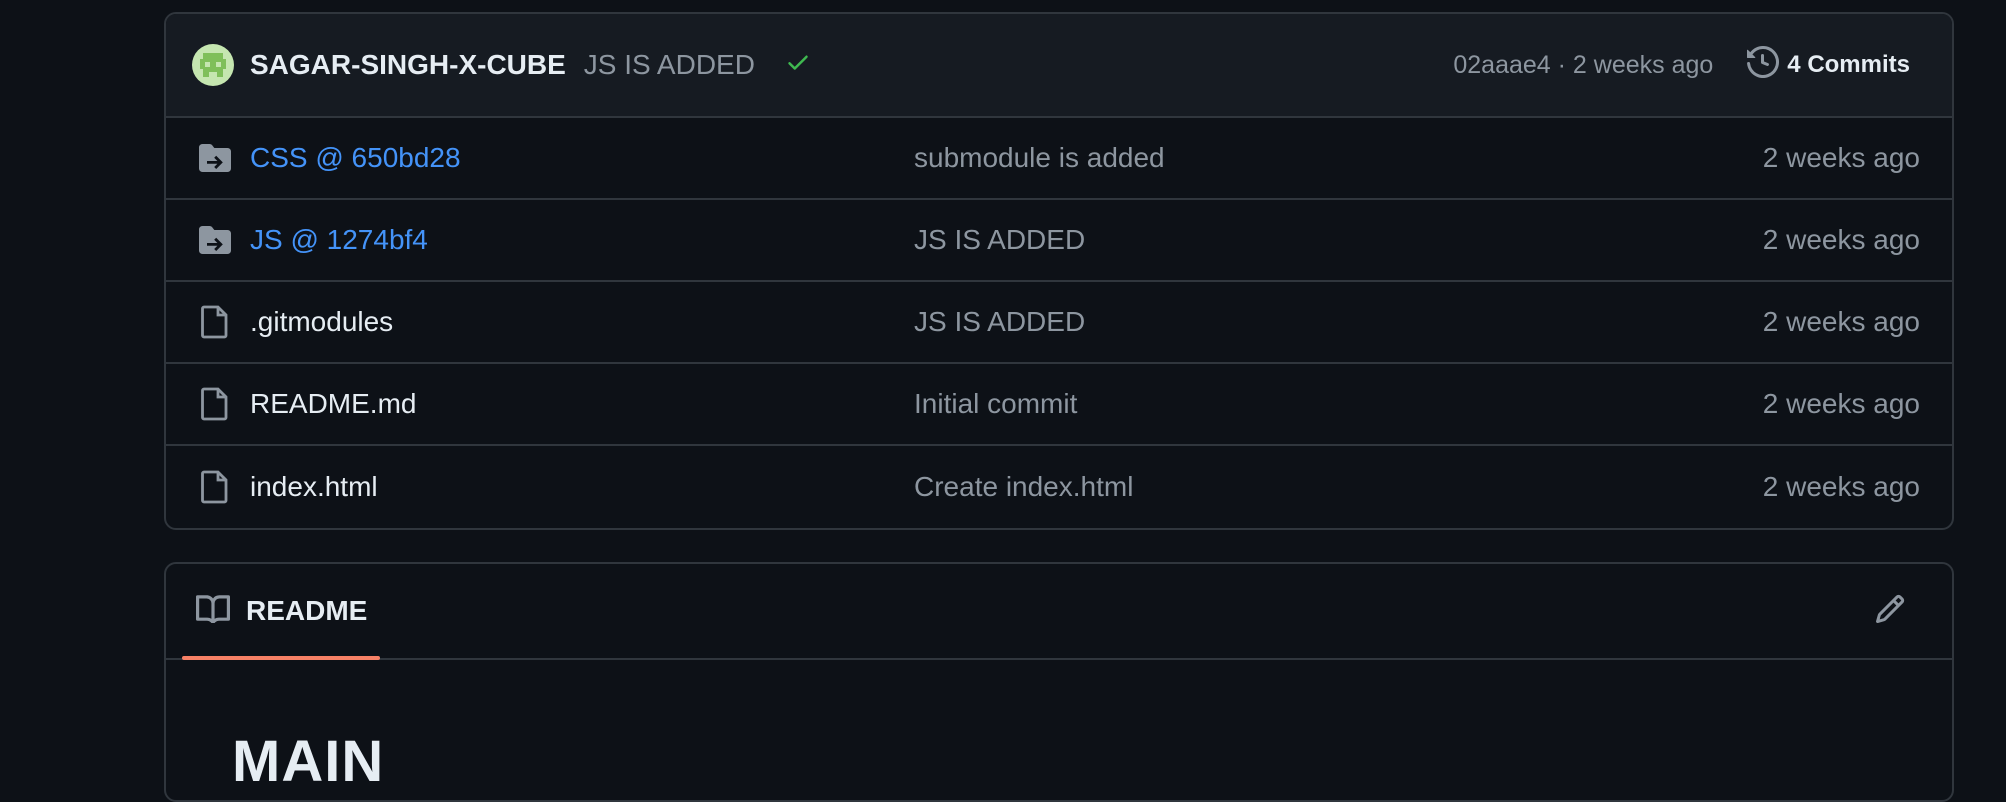 Image resolution: width=2006 pixels, height=802 pixels. I want to click on tab-readme: README, so click(281, 611).